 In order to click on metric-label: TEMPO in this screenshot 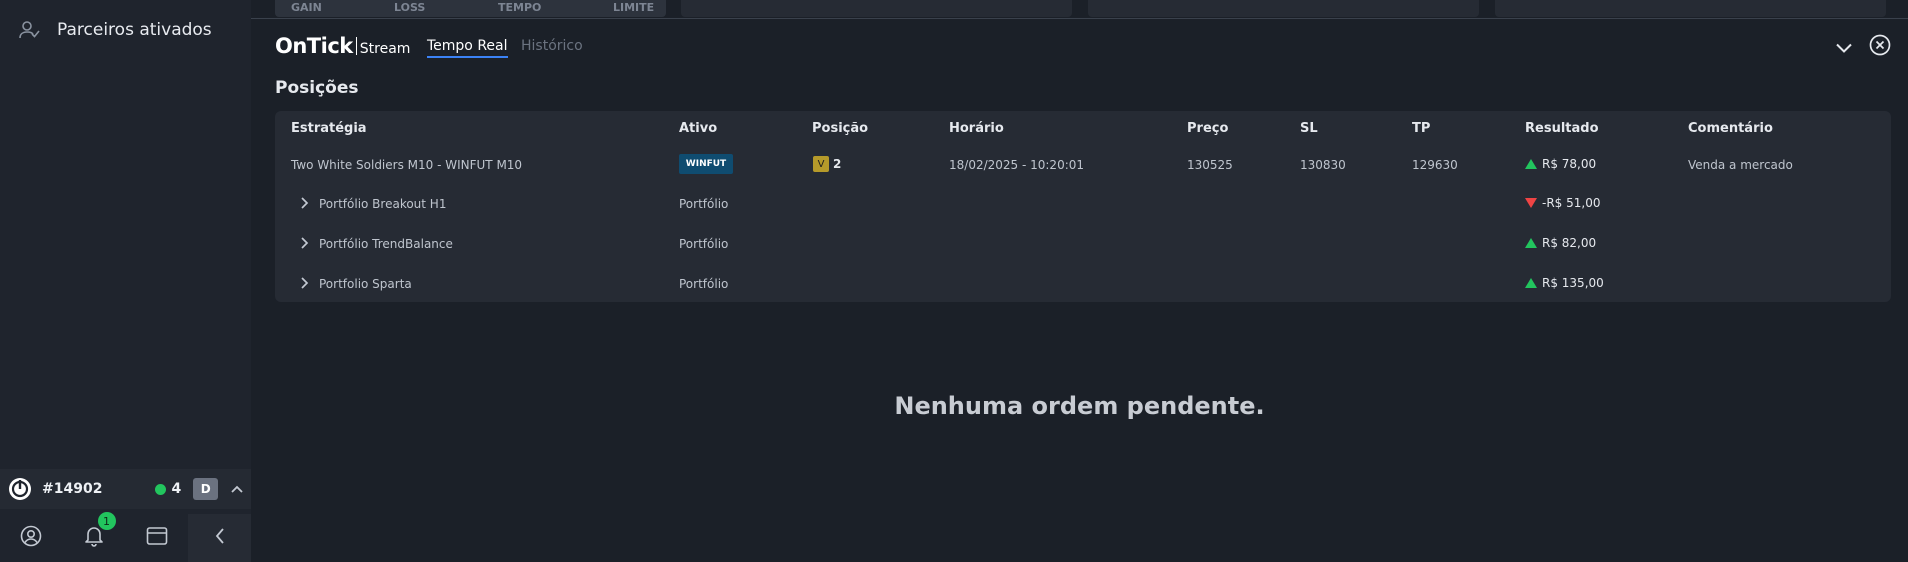, I will do `click(520, 7)`.